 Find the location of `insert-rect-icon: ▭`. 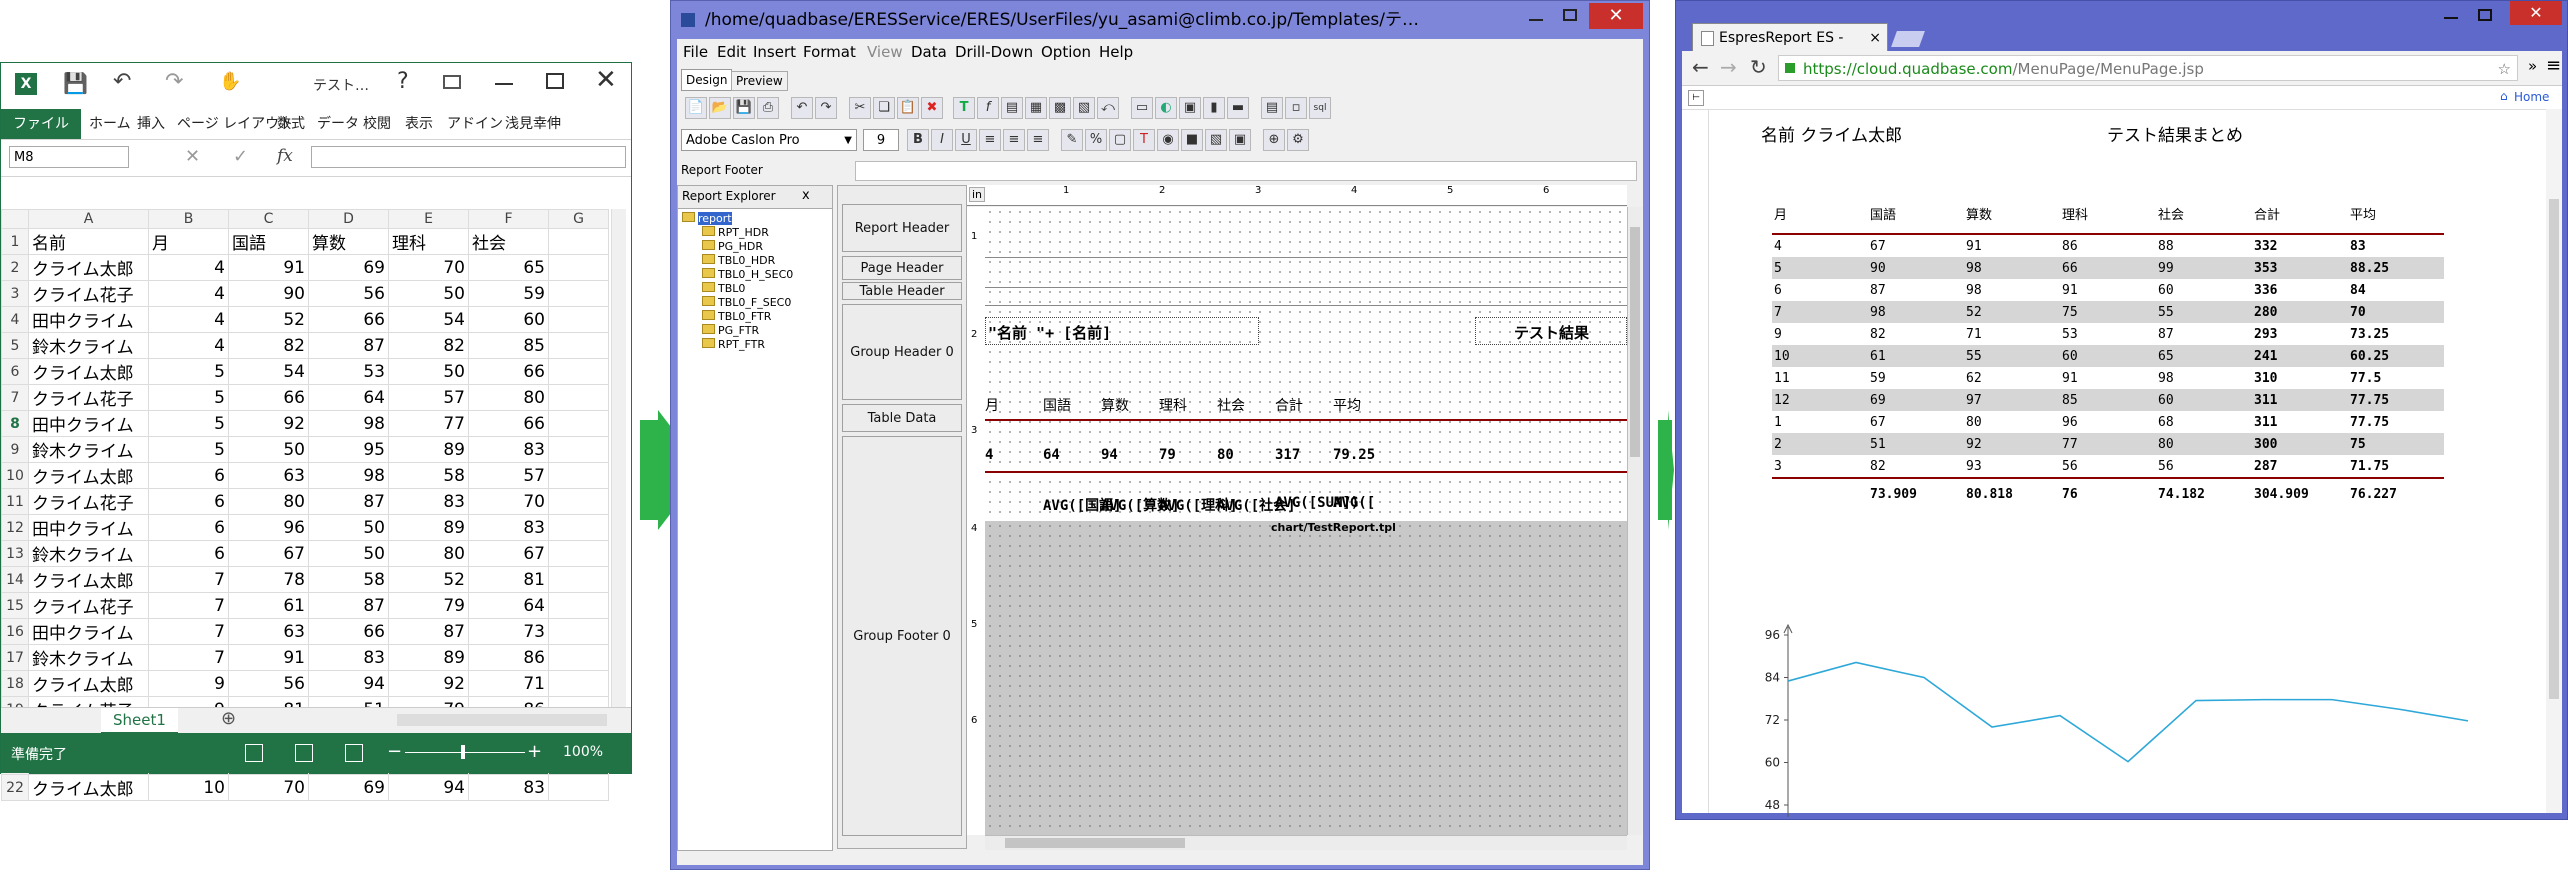

insert-rect-icon: ▭ is located at coordinates (1142, 108).